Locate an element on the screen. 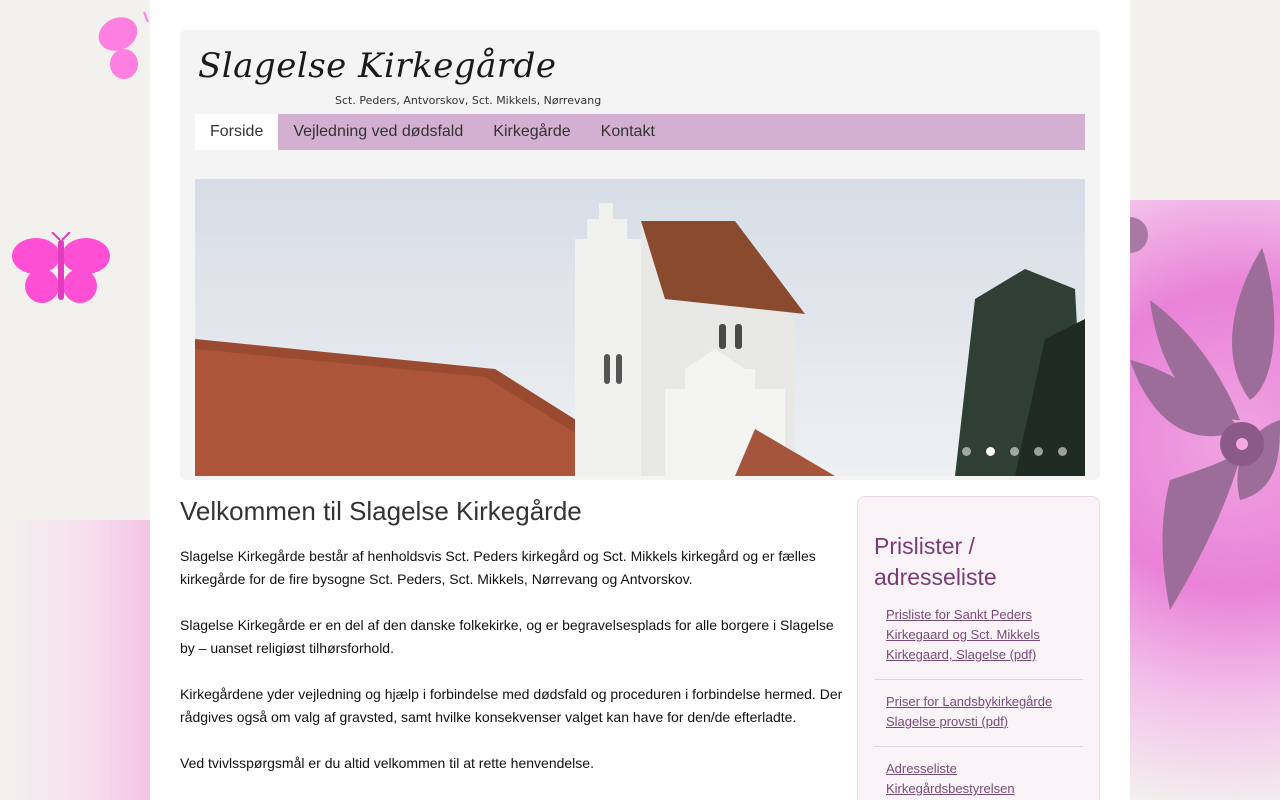 Image resolution: width=1280 pixels, height=800 pixels. address-list-link: Adresseliste Kirkegårdsbestyrelsen is located at coordinates (978, 779).